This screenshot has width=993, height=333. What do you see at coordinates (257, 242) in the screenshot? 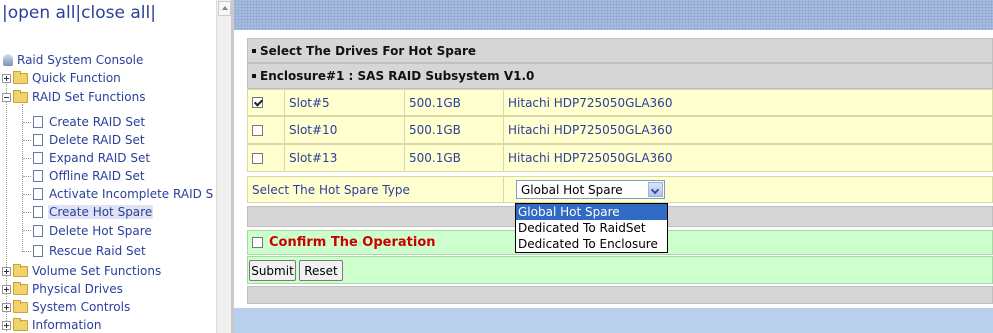
I see `confirm-checkbox` at bounding box center [257, 242].